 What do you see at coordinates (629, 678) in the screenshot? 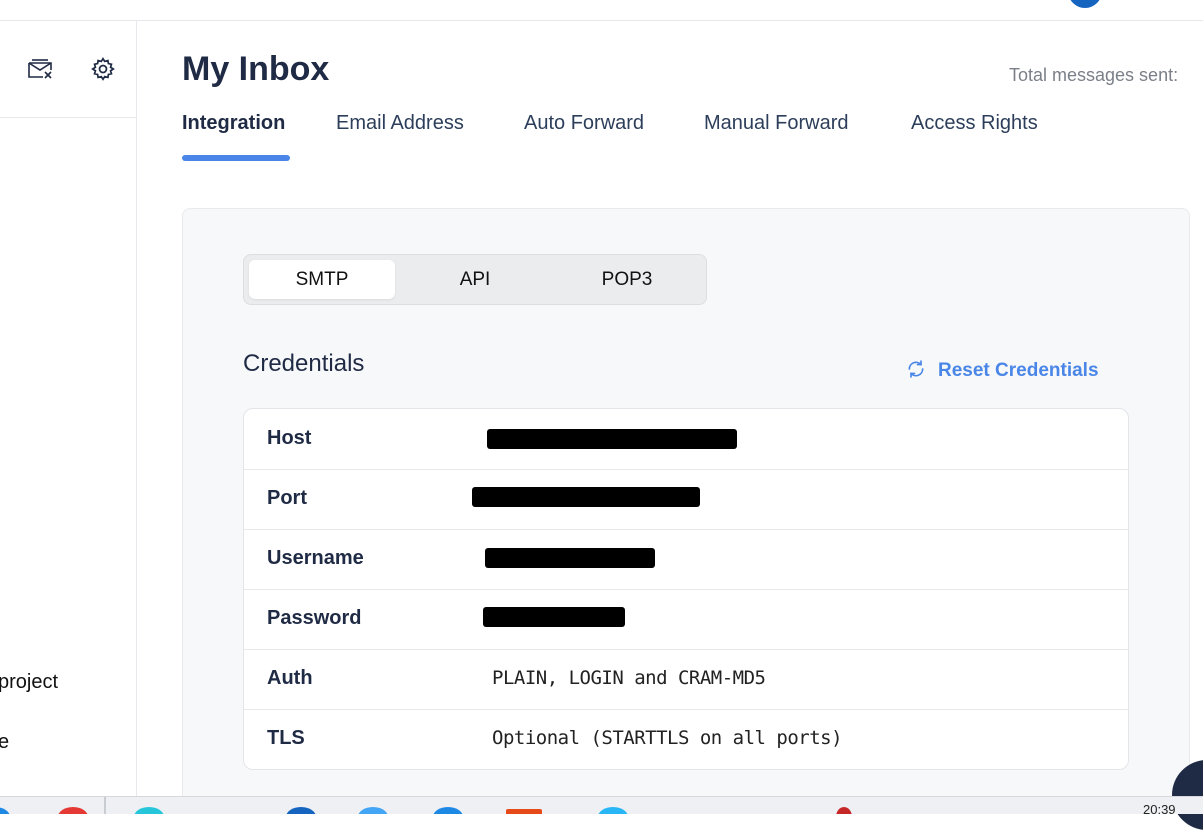
I see `row-value: PLAIN, LOGIN and CRAM-MD5` at bounding box center [629, 678].